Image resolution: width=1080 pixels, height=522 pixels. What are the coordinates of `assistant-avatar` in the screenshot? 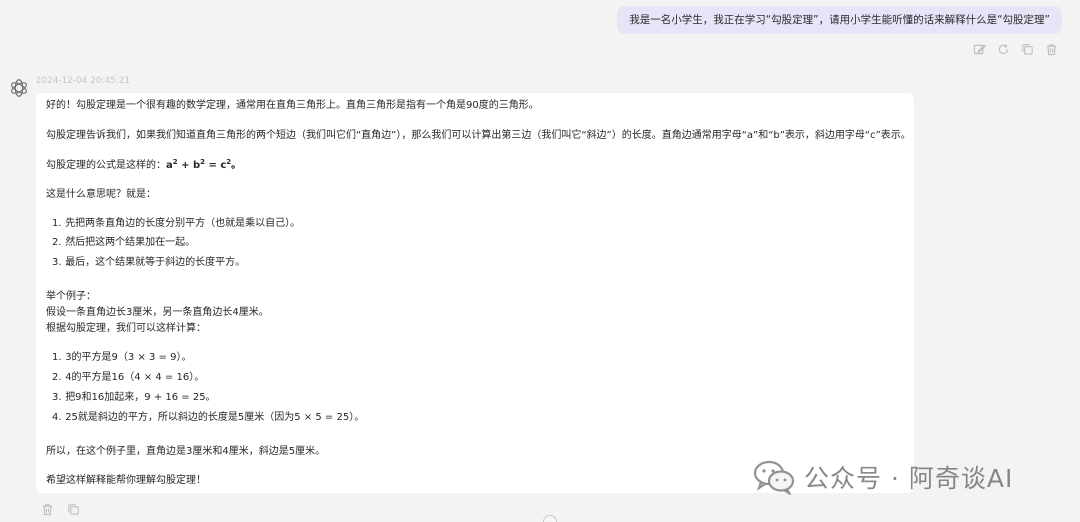 It's located at (19, 88).